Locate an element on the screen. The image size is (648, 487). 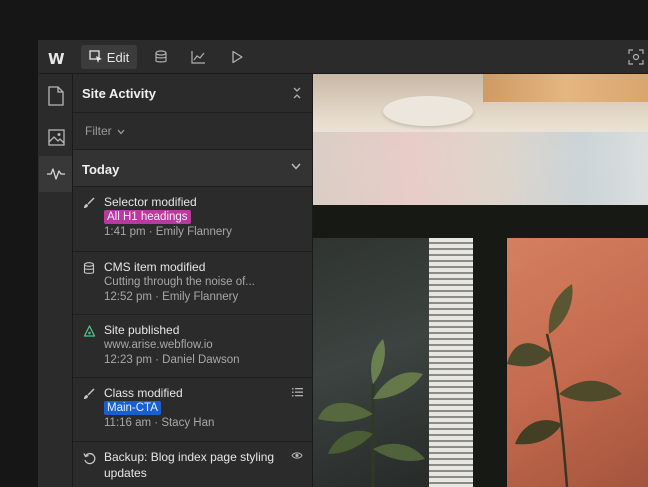
activity-item: Backup: Blog index page styling updates is located at coordinates (192, 464).